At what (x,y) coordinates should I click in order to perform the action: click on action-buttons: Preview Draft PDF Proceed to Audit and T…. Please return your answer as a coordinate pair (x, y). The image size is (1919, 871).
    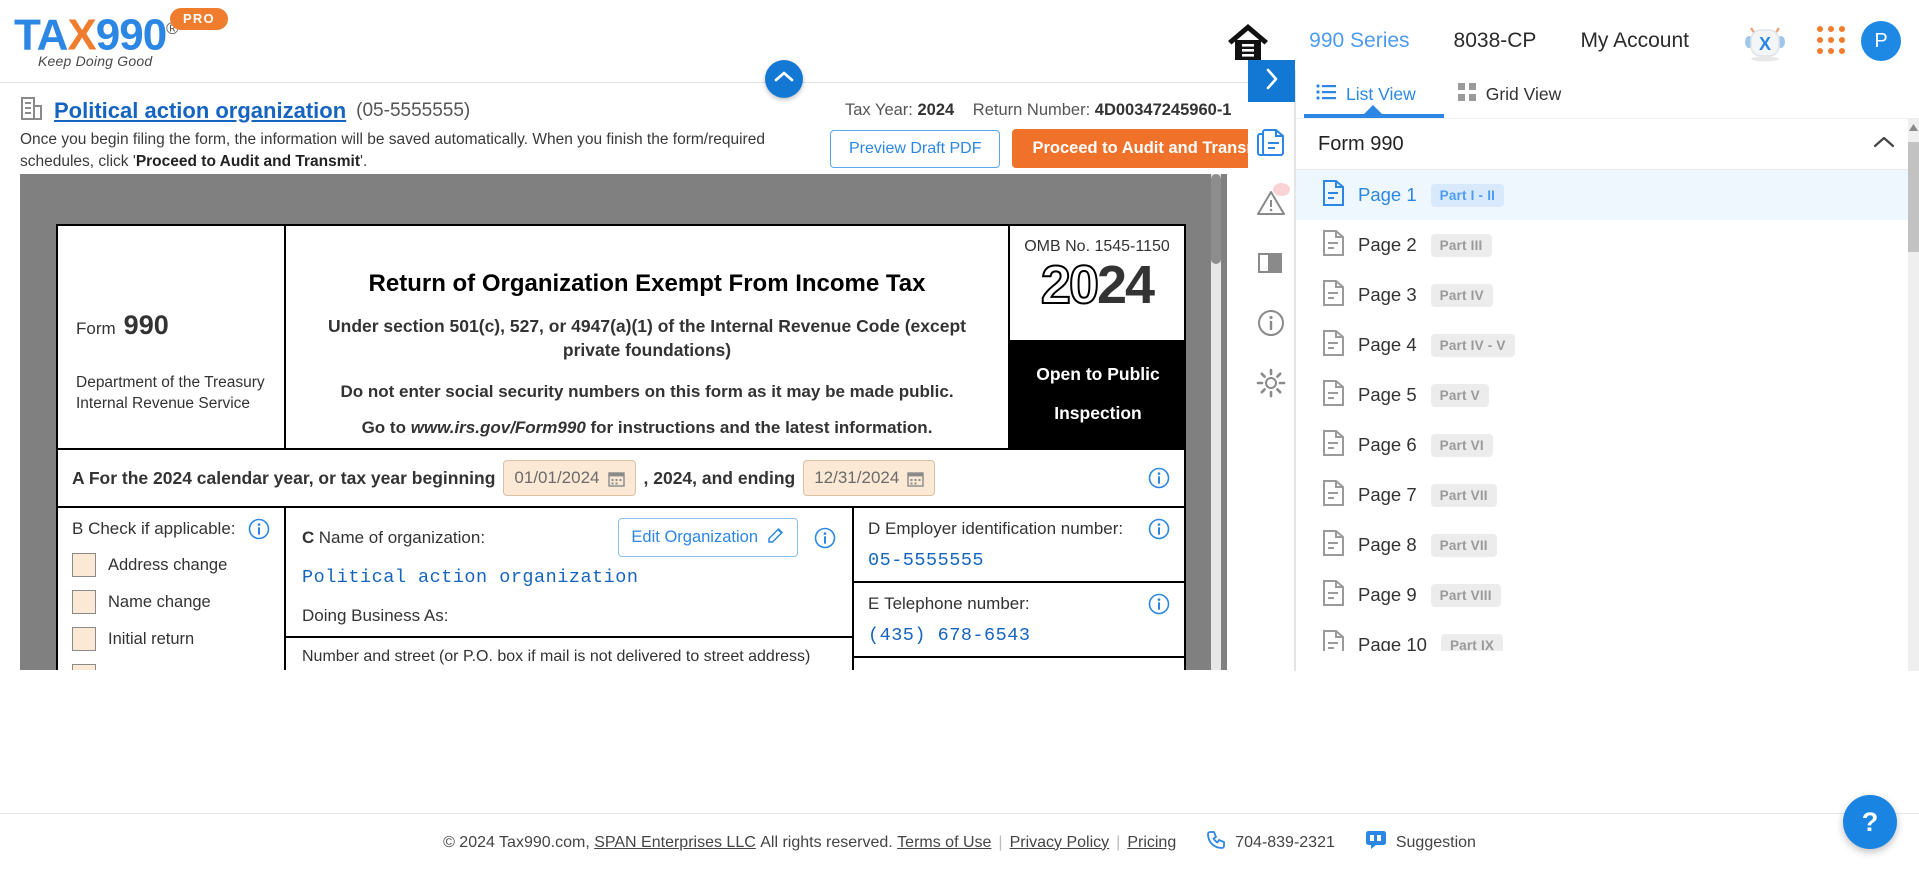
    Looking at the image, I should click on (1061, 148).